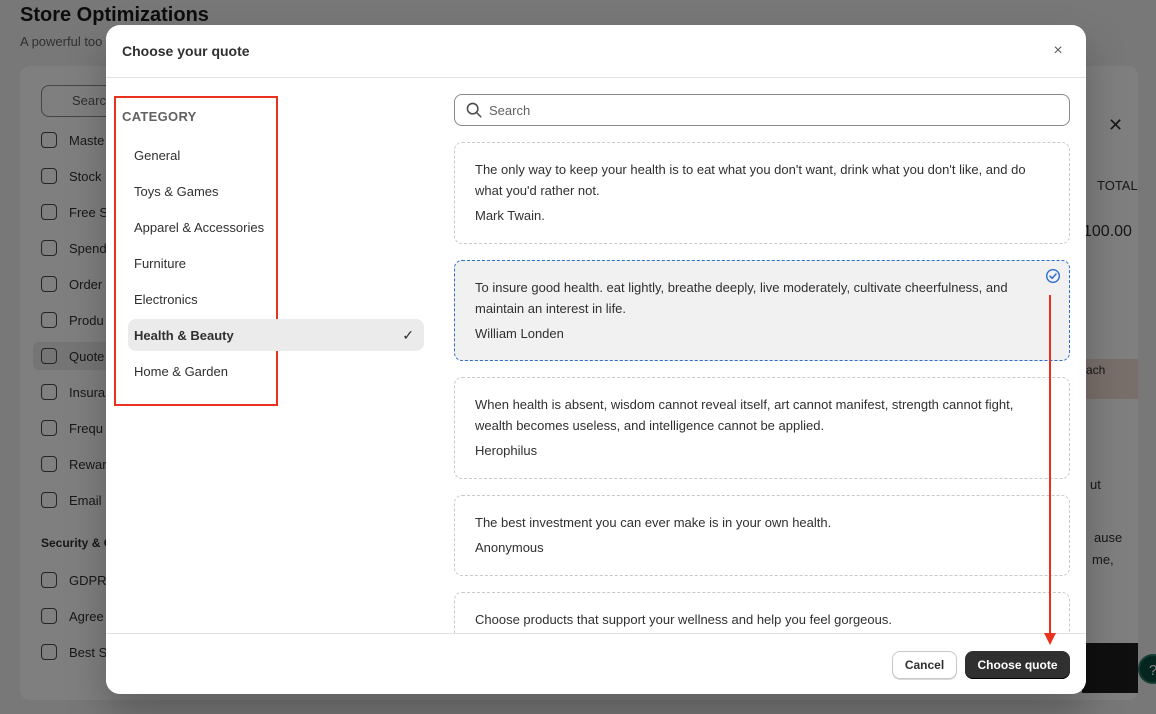 The image size is (1156, 714). What do you see at coordinates (276, 191) in the screenshot?
I see `category-item-toys-games: Toys & Games` at bounding box center [276, 191].